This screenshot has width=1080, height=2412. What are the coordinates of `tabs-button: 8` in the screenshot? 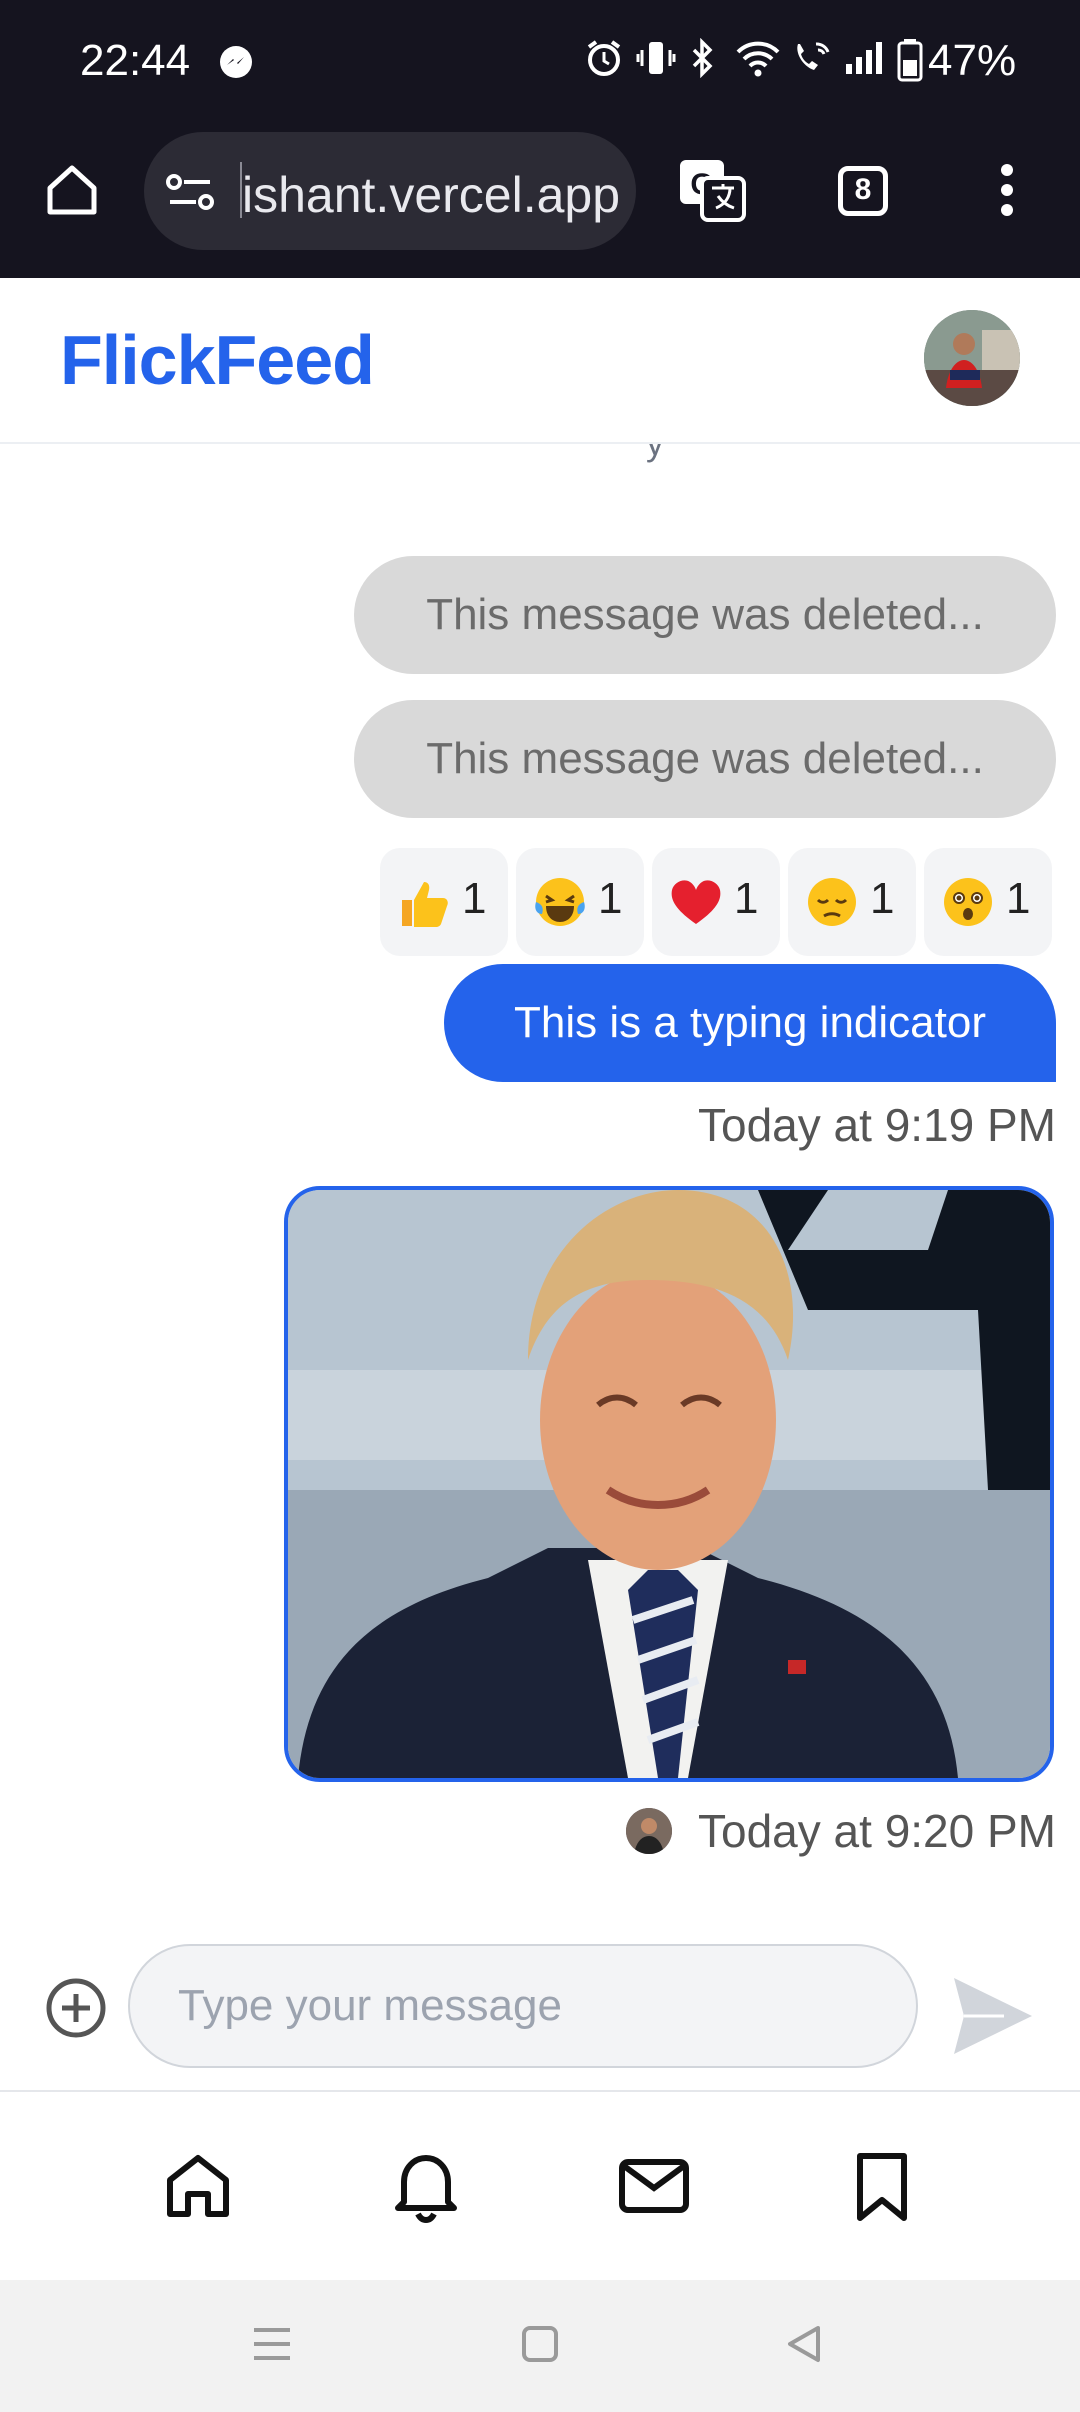 It's located at (863, 191).